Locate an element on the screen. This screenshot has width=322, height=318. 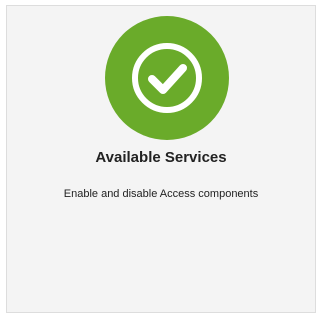
card-title: Available Services is located at coordinates (161, 157).